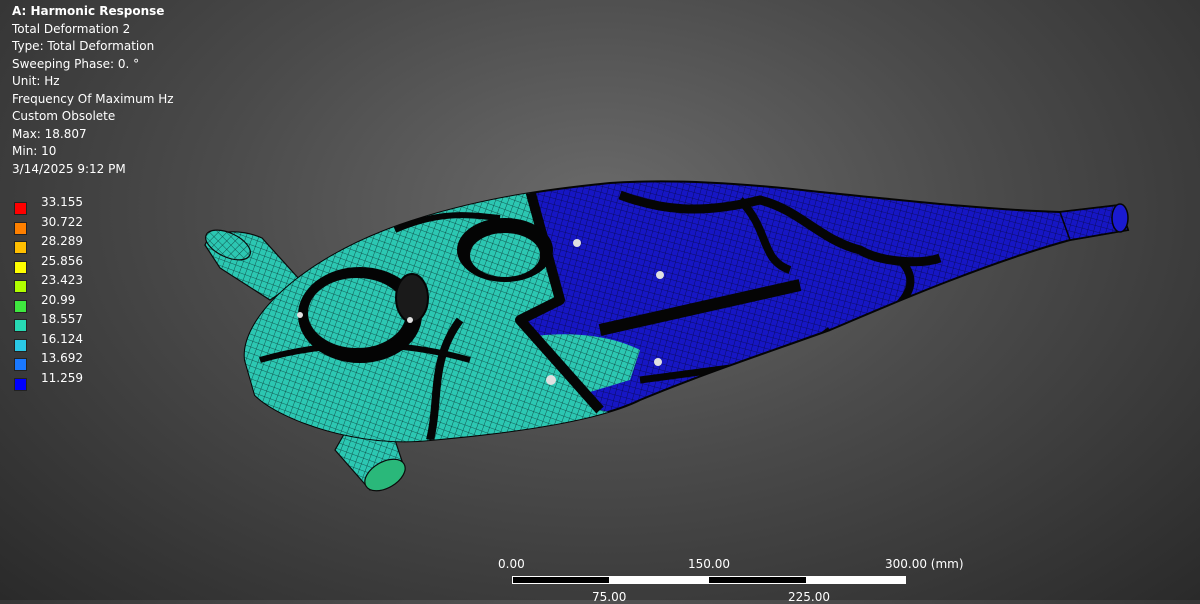  What do you see at coordinates (62, 358) in the screenshot?
I see `legend-value: 13.692` at bounding box center [62, 358].